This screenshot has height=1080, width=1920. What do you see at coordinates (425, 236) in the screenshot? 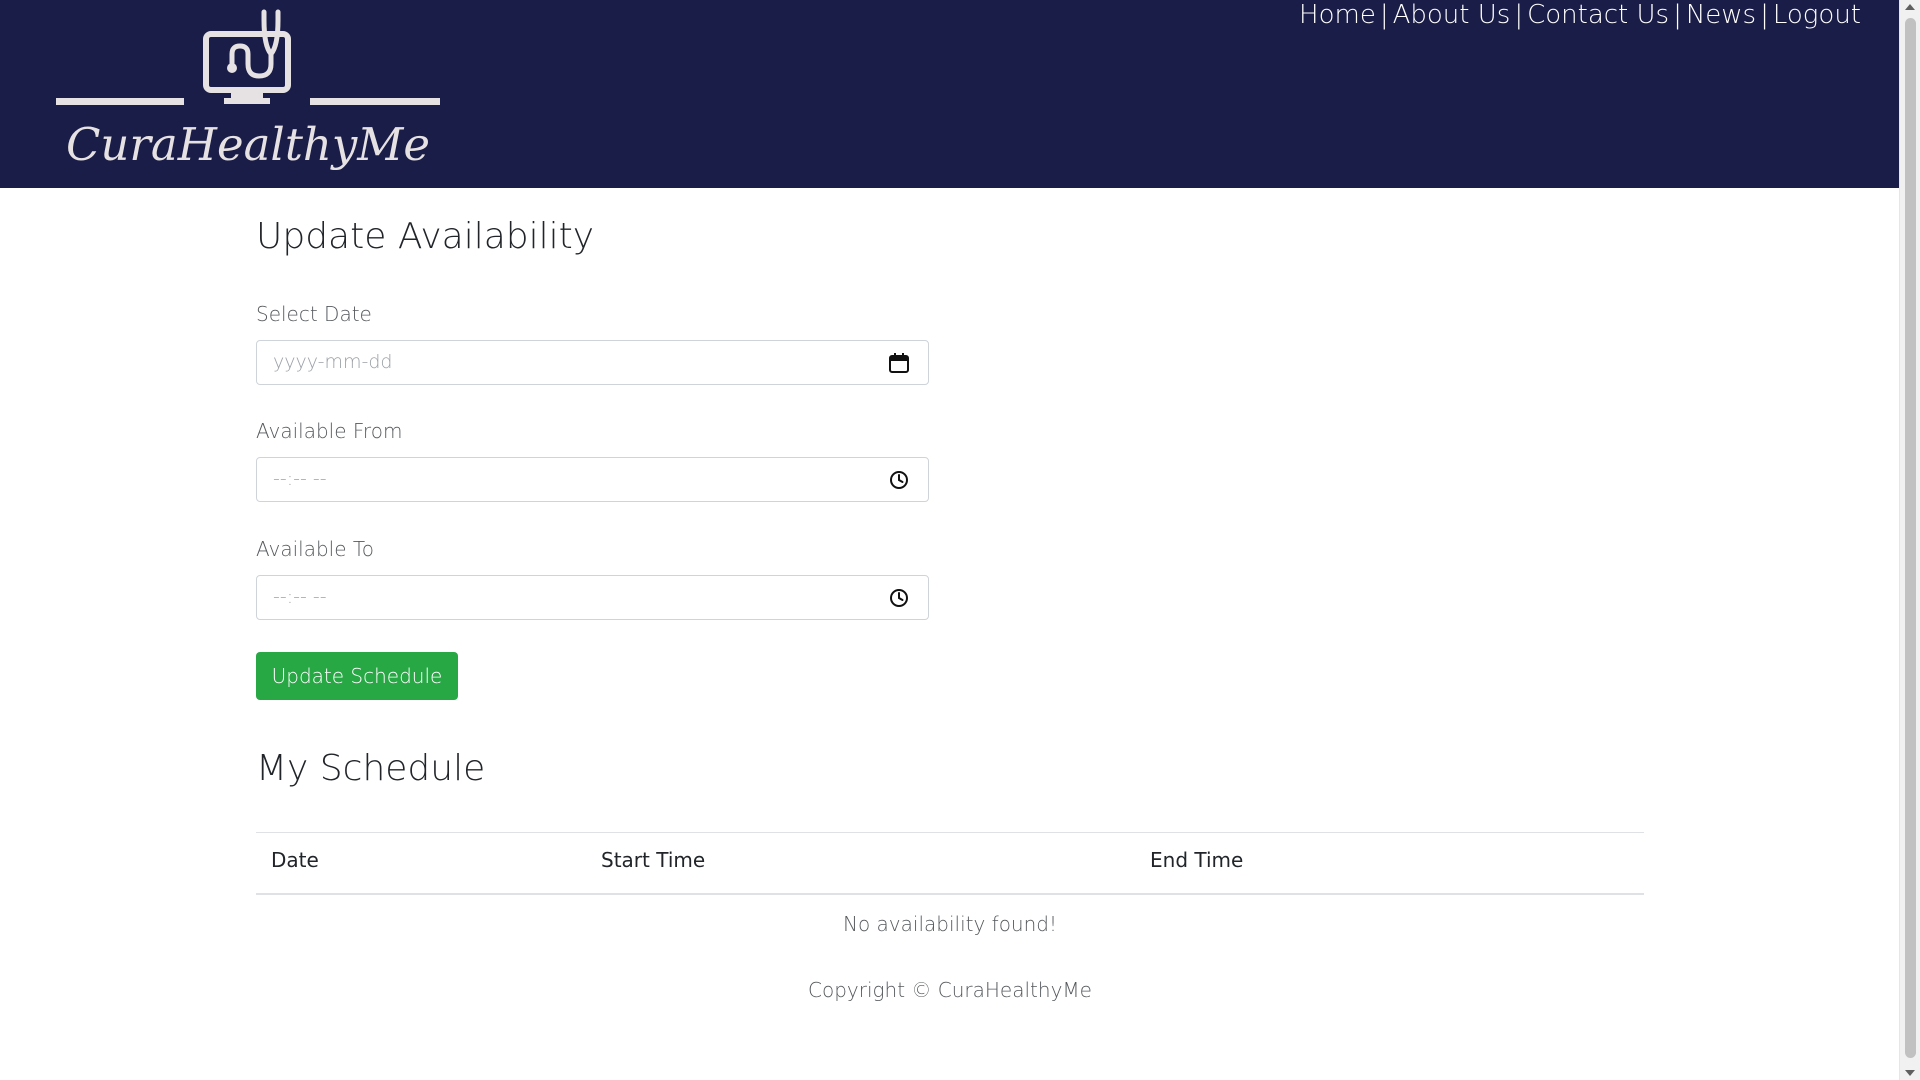
I see `page-title: Update Availability` at bounding box center [425, 236].